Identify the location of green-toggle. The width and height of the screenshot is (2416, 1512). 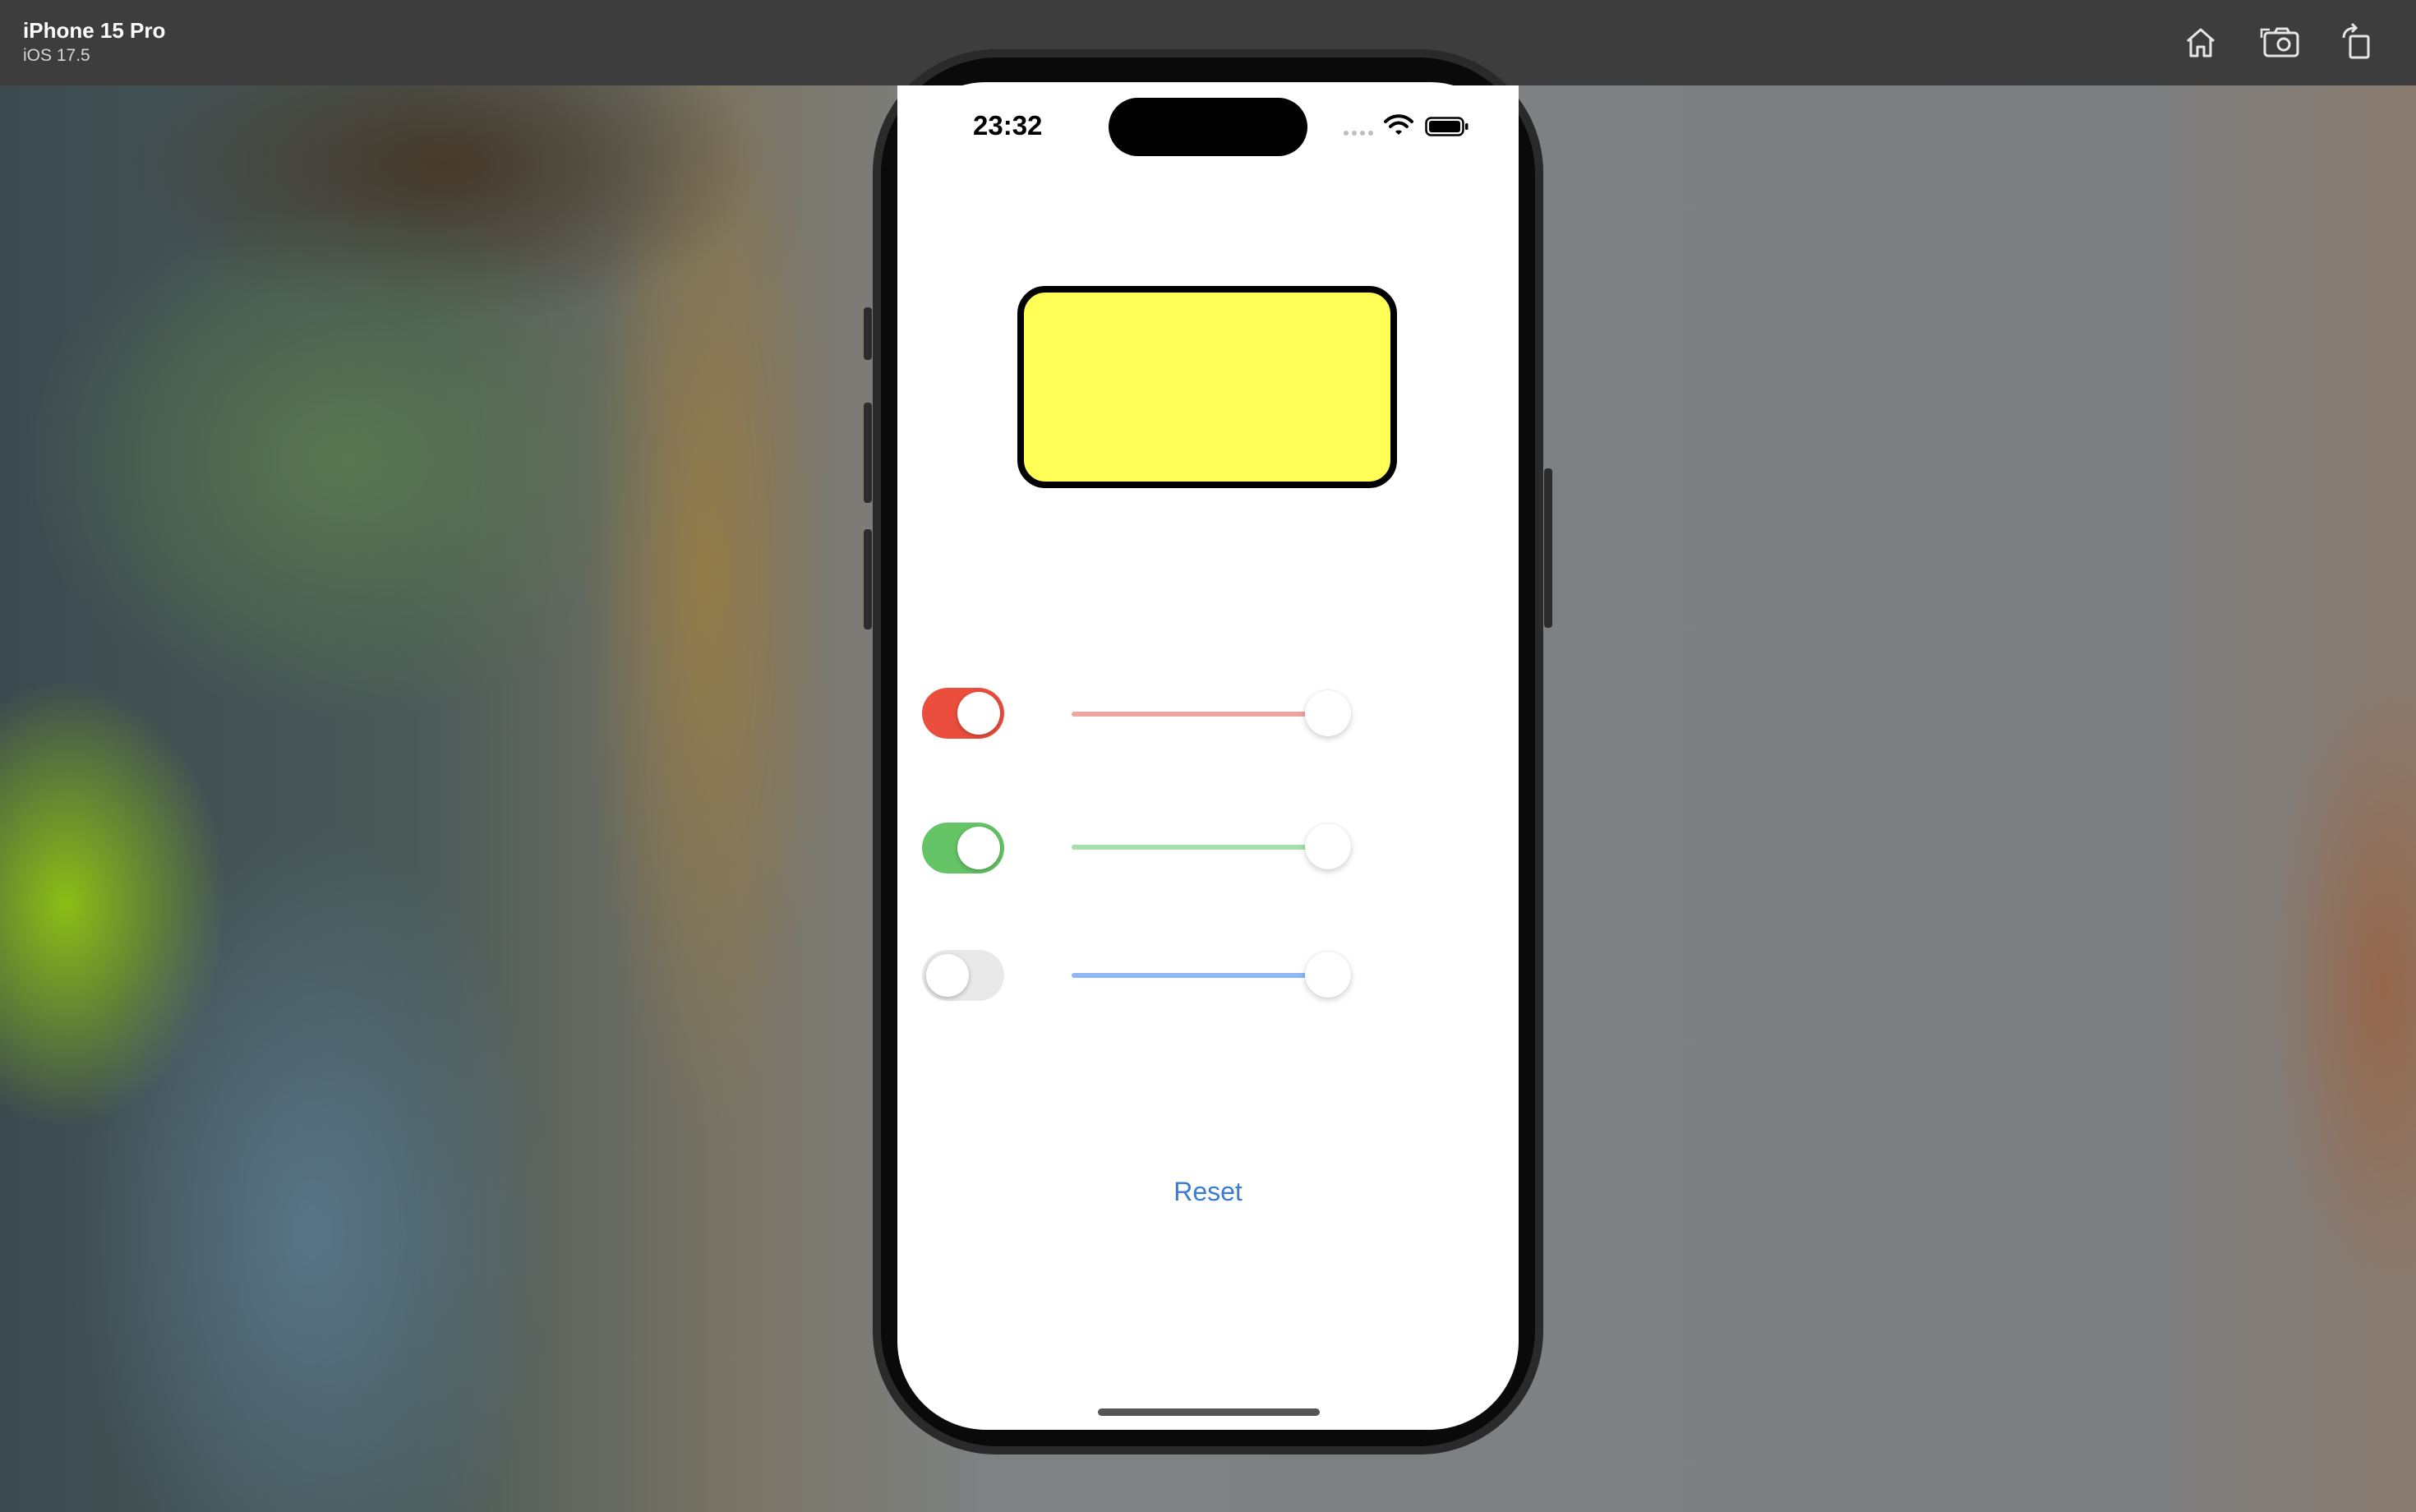
(963, 848).